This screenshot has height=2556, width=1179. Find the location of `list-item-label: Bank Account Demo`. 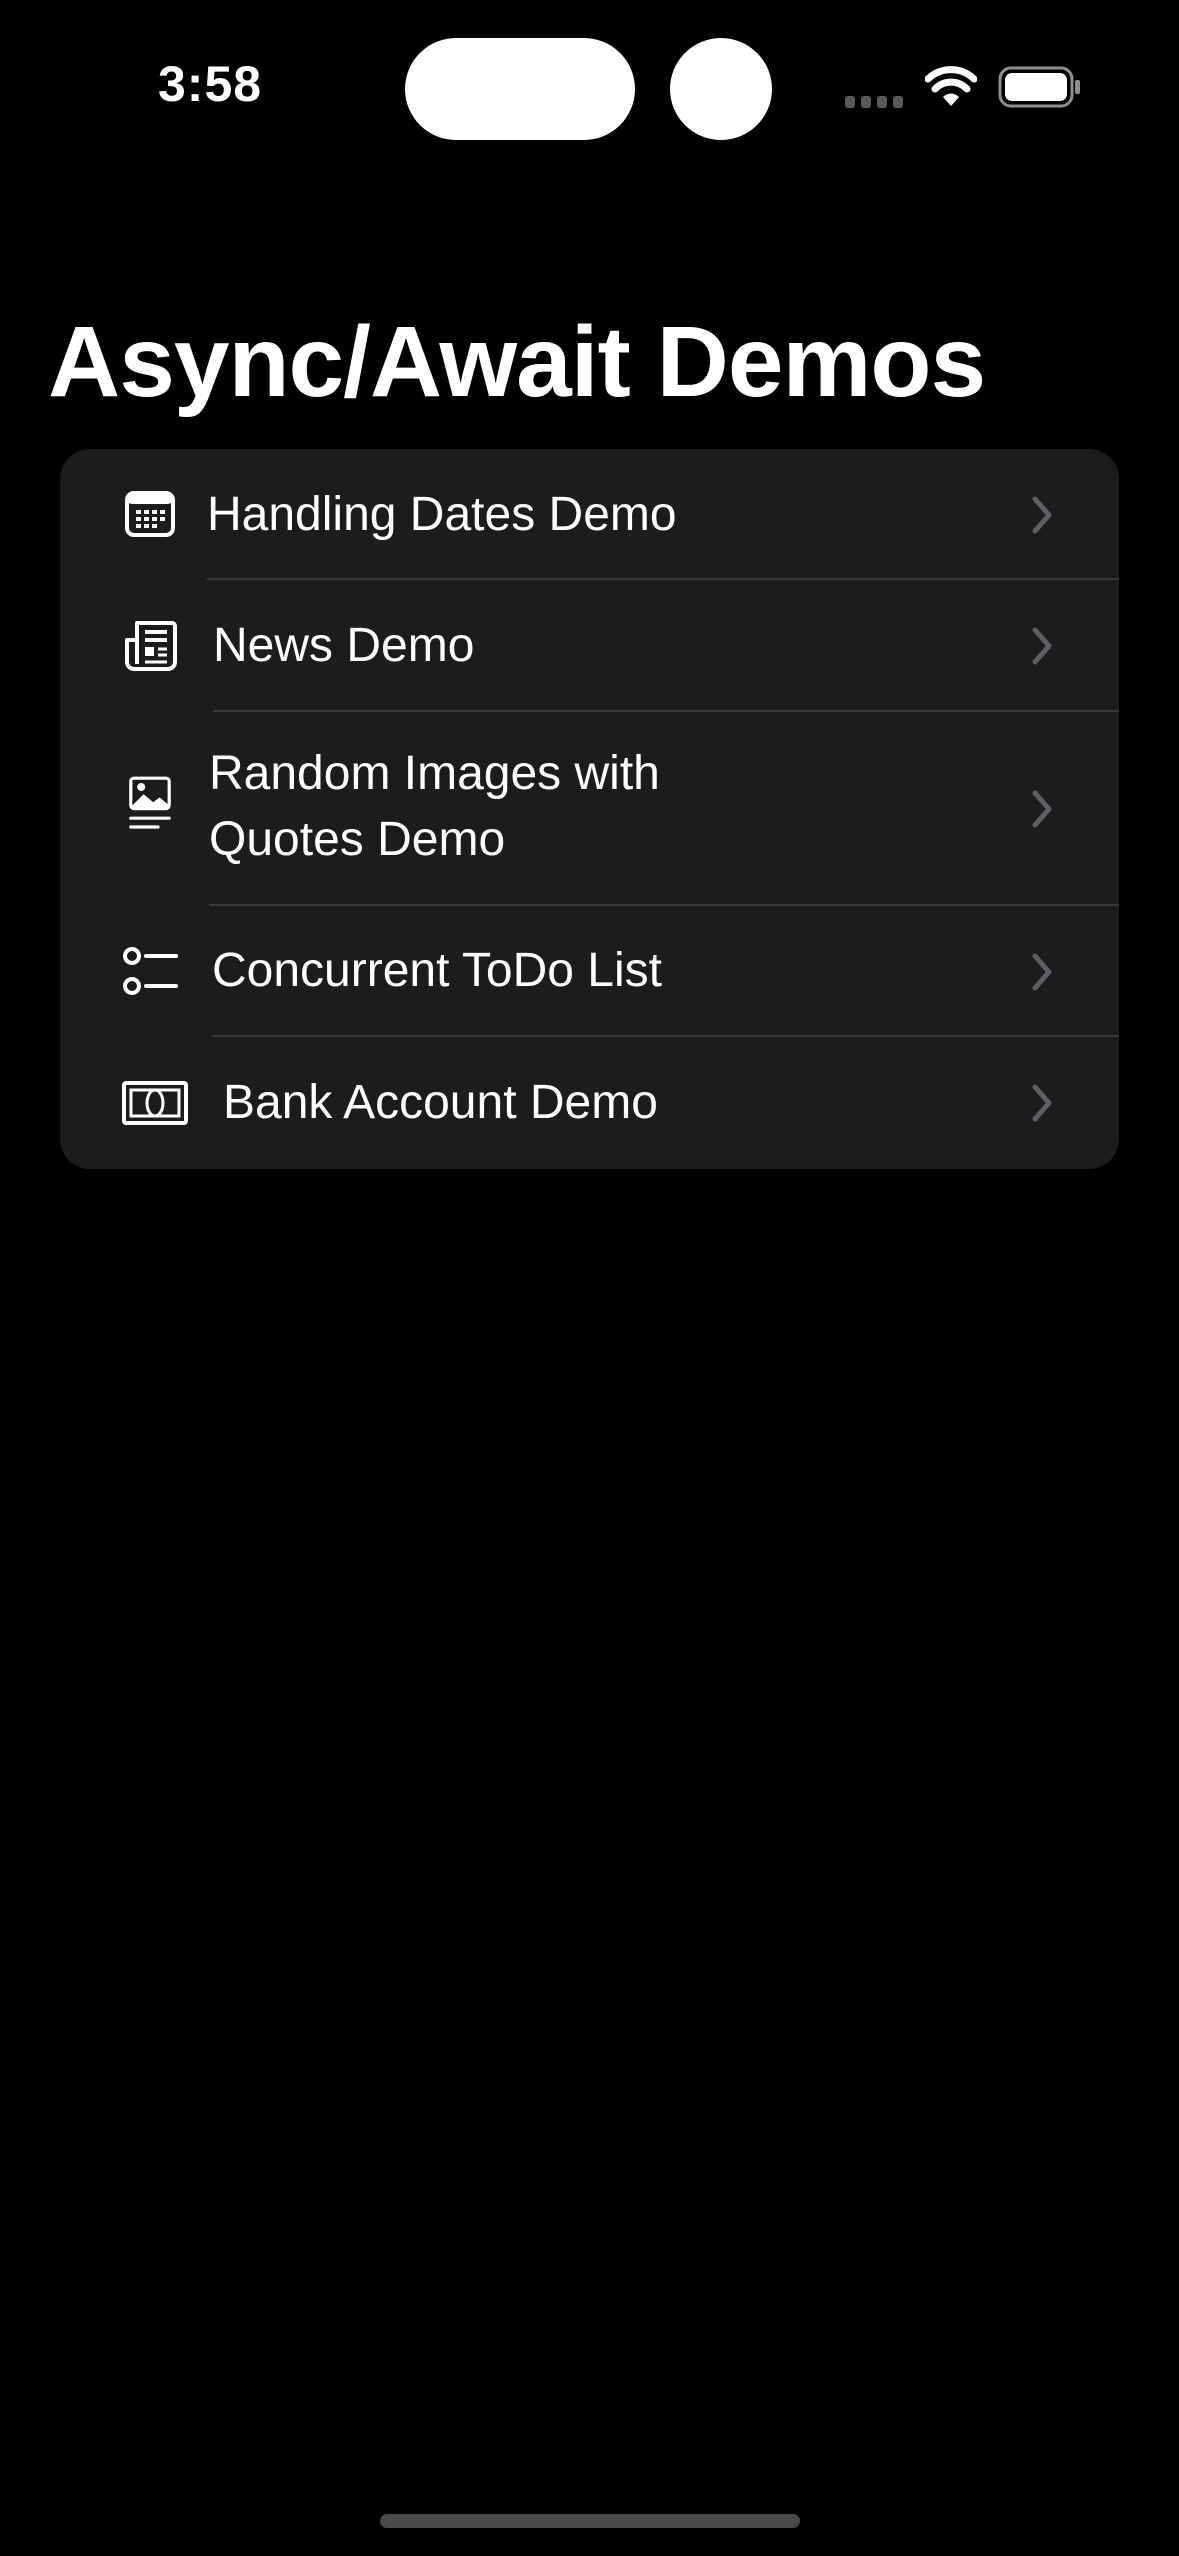

list-item-label: Bank Account Demo is located at coordinates (440, 1102).